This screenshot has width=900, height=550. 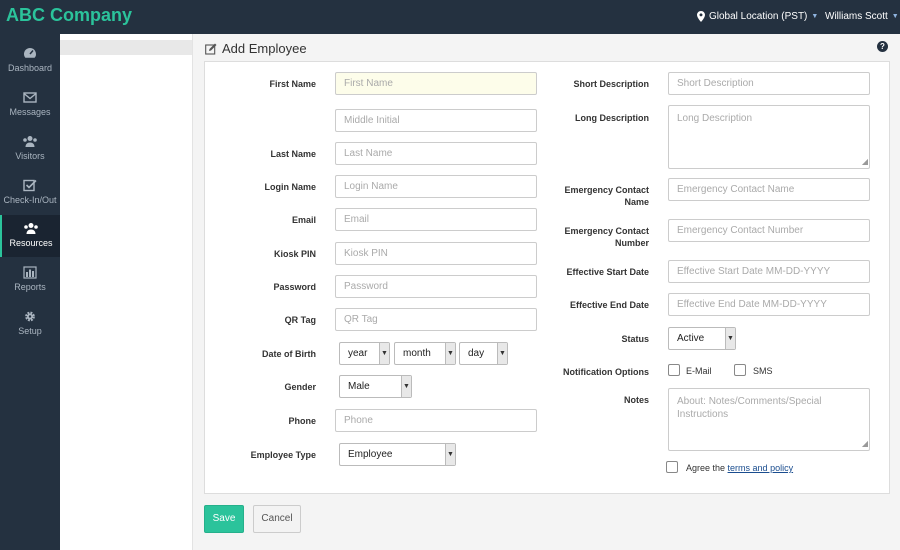 I want to click on agree-terms-label: Agree the, so click(x=706, y=468).